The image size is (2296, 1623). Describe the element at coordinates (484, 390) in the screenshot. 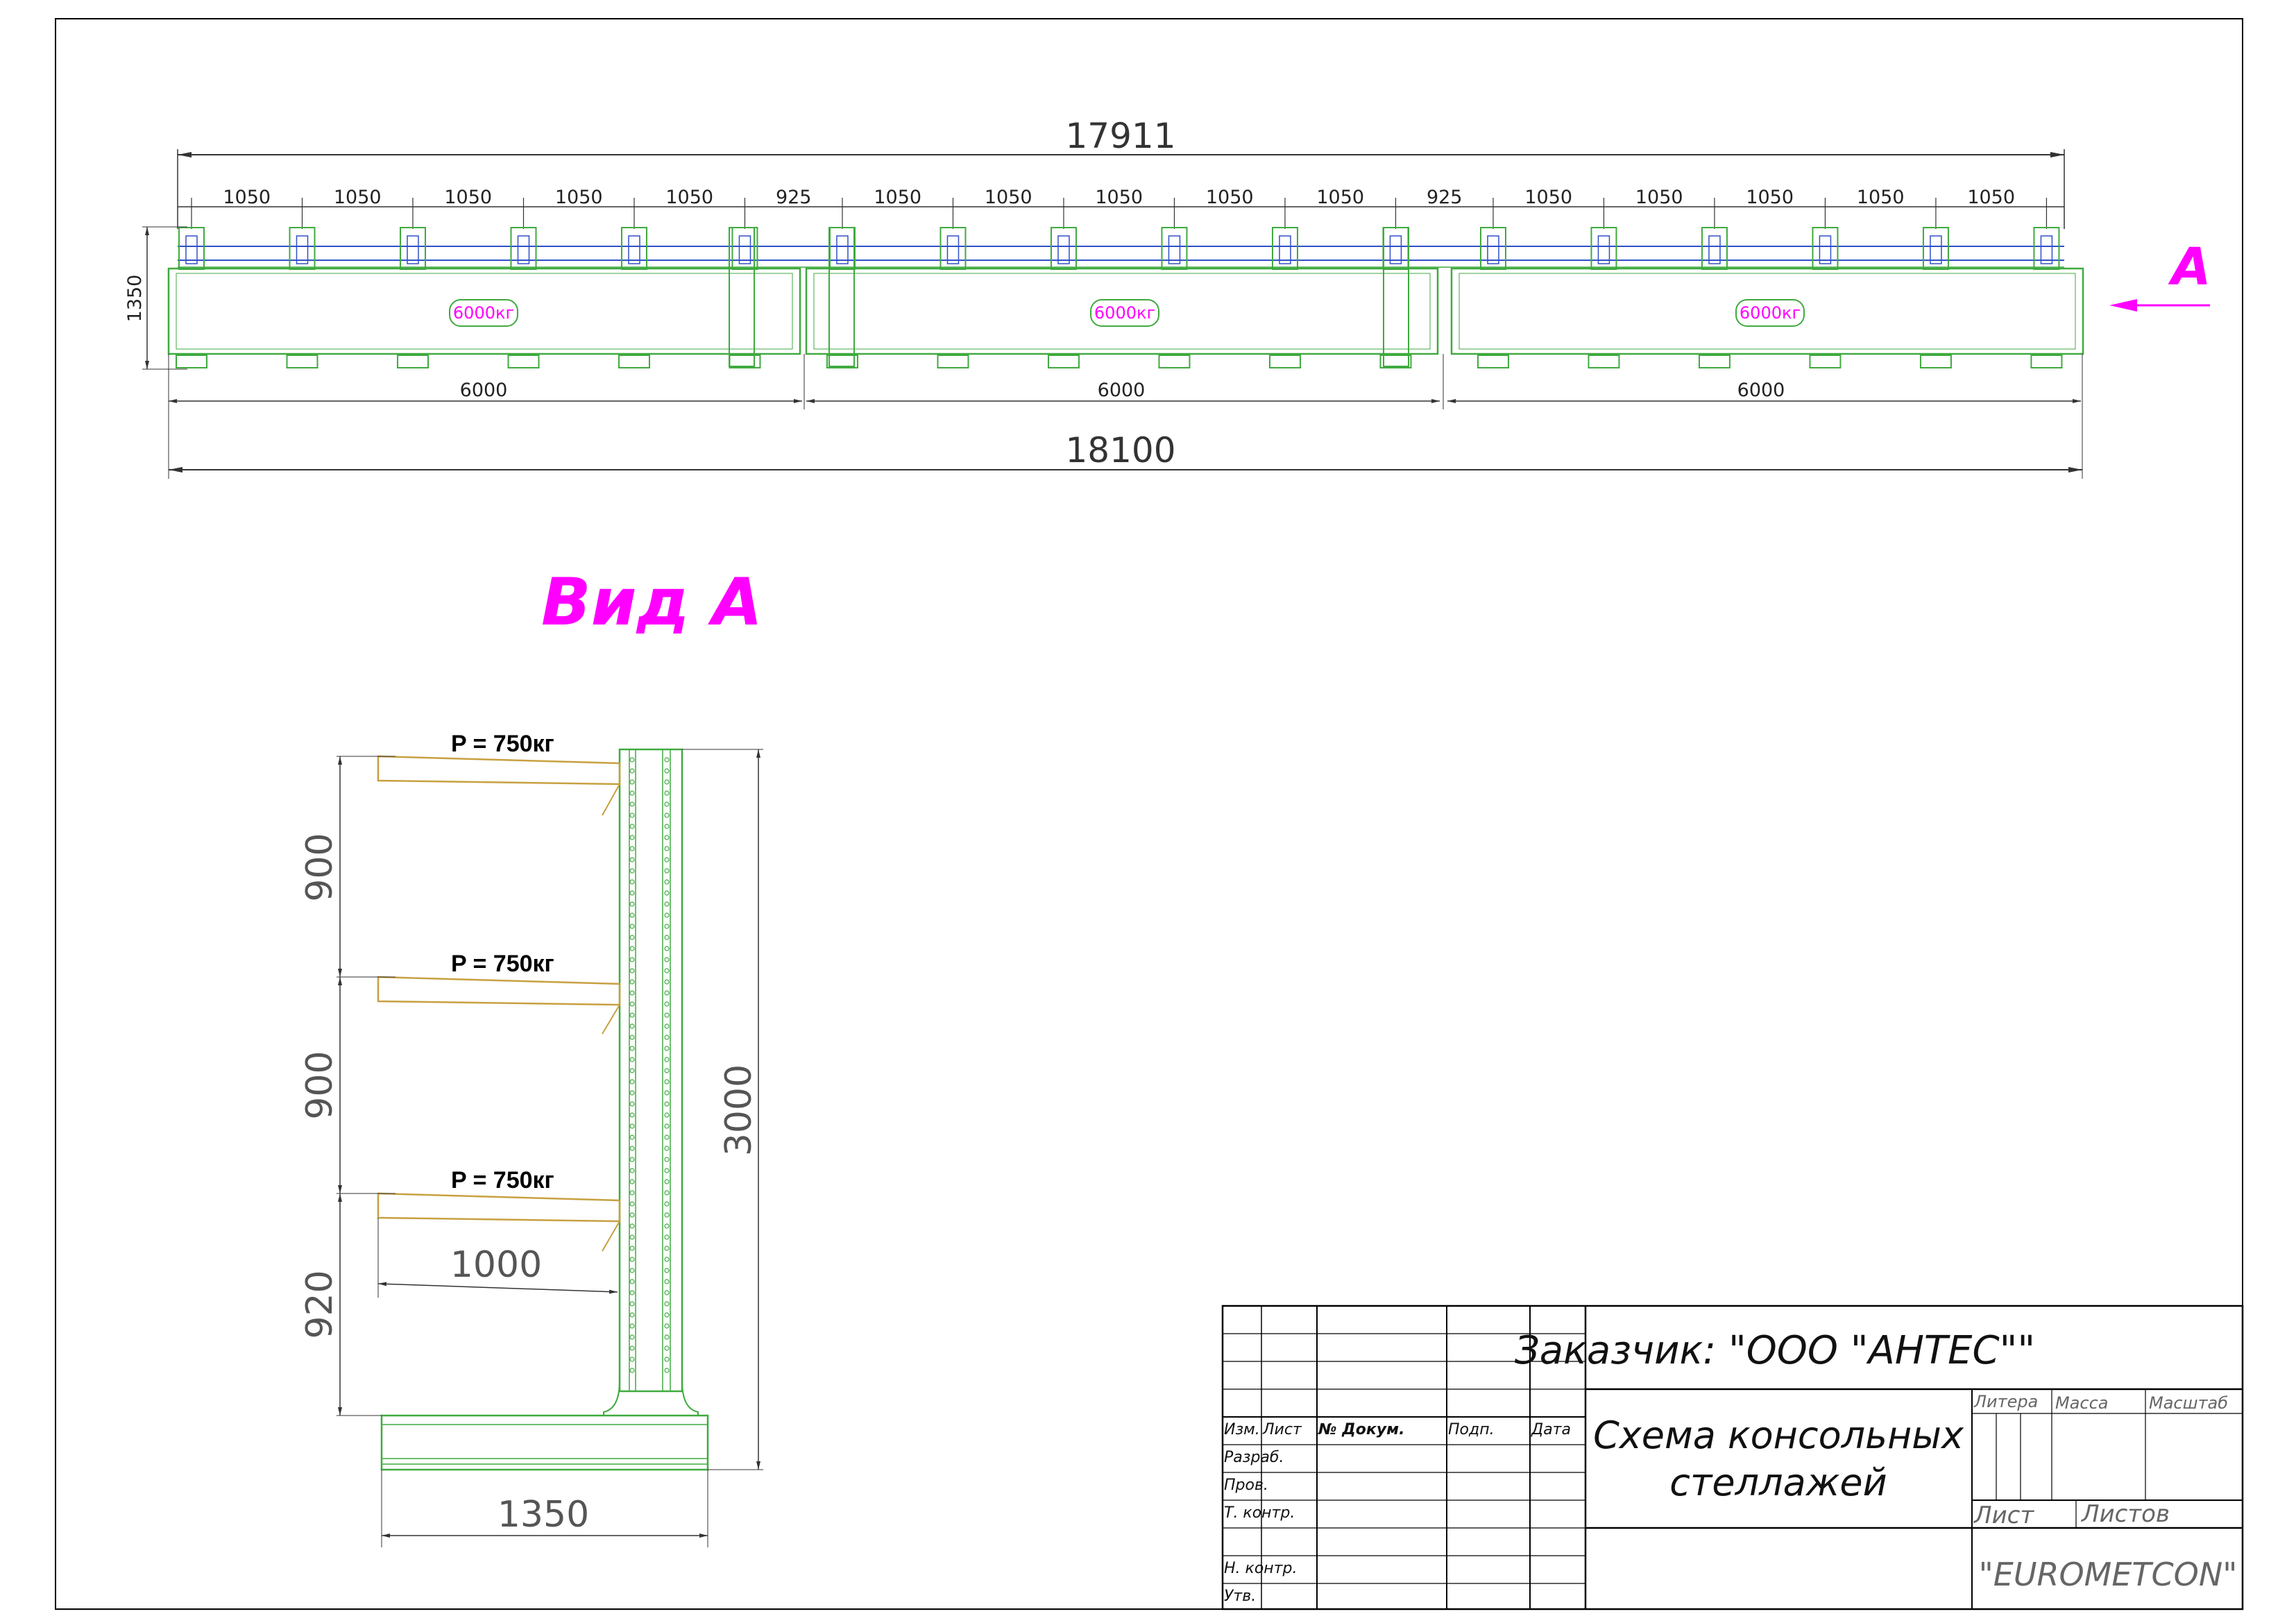

I see `section-dim-1: 6000` at that location.